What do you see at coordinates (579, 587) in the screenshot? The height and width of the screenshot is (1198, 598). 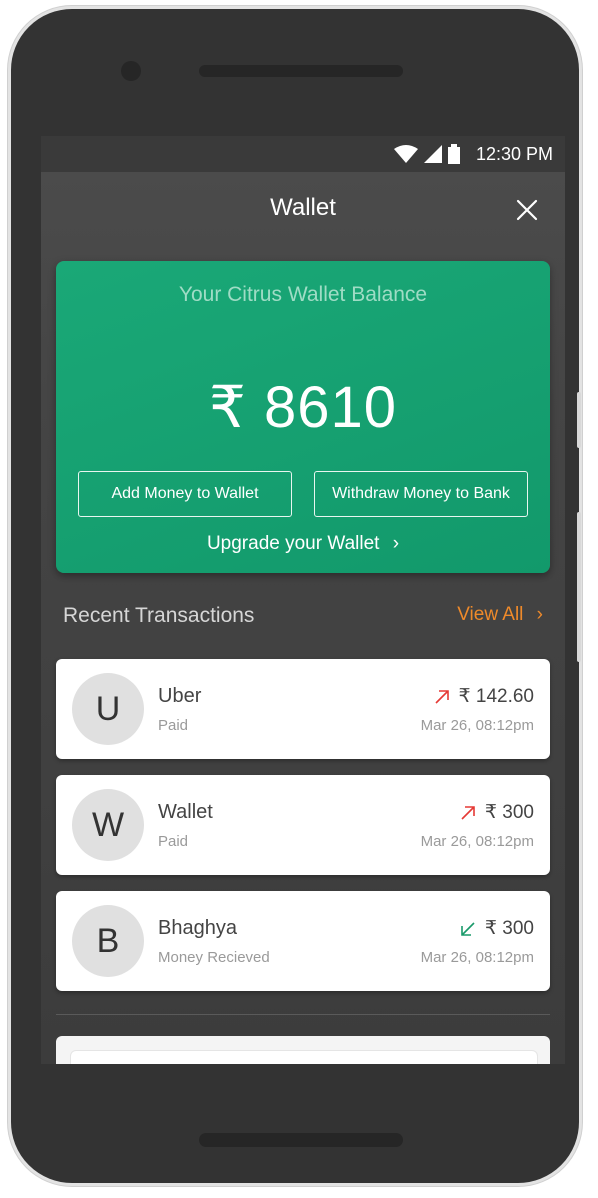 I see `power-button` at bounding box center [579, 587].